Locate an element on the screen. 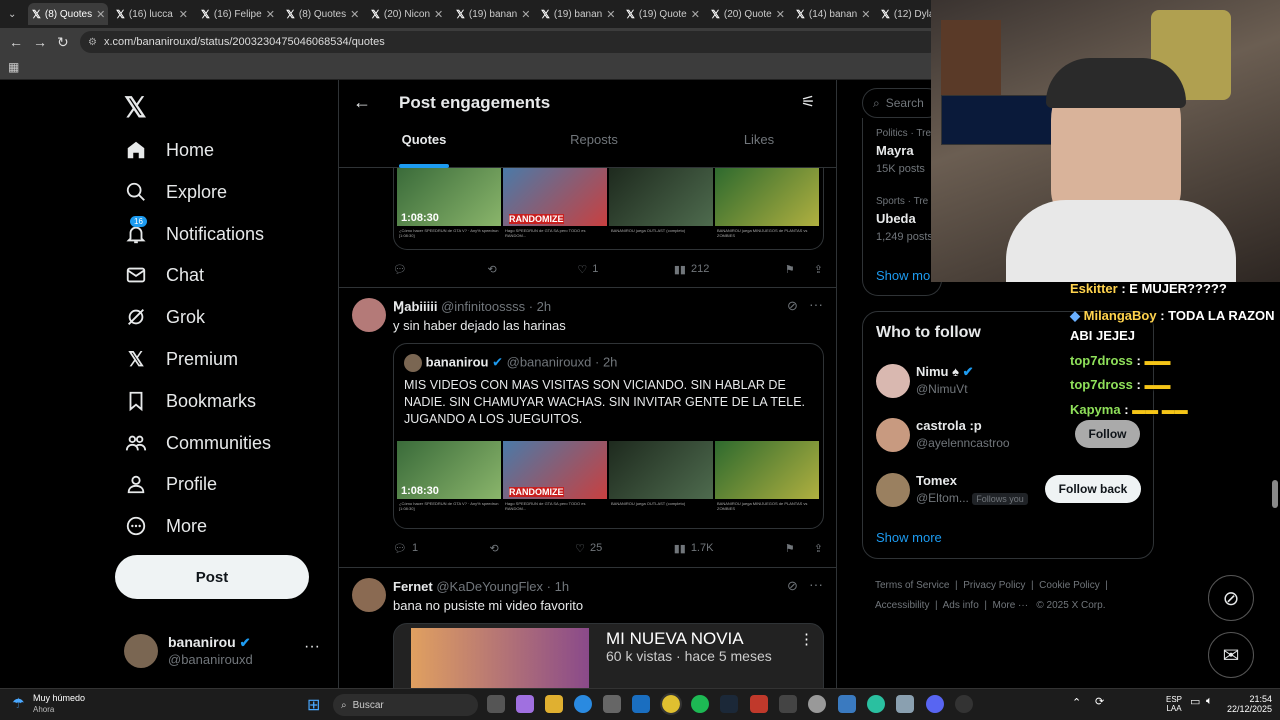  like-button: ♡ 25 is located at coordinates (588, 548).